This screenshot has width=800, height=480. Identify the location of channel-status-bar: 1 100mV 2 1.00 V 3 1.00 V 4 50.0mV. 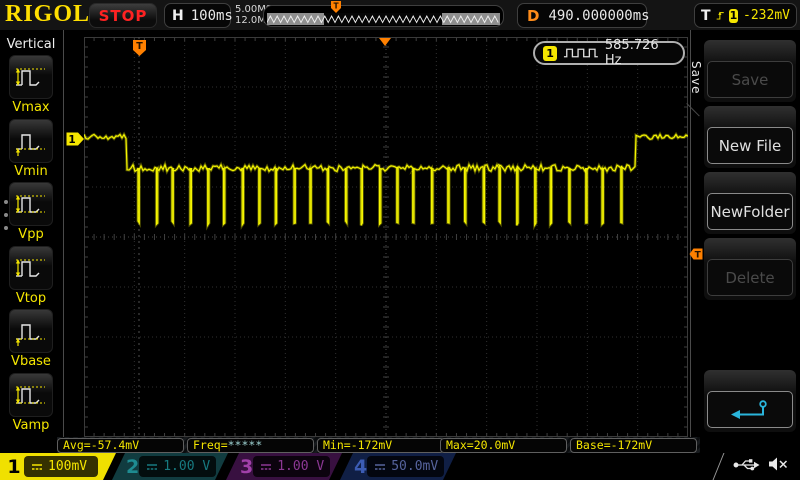
(400, 466).